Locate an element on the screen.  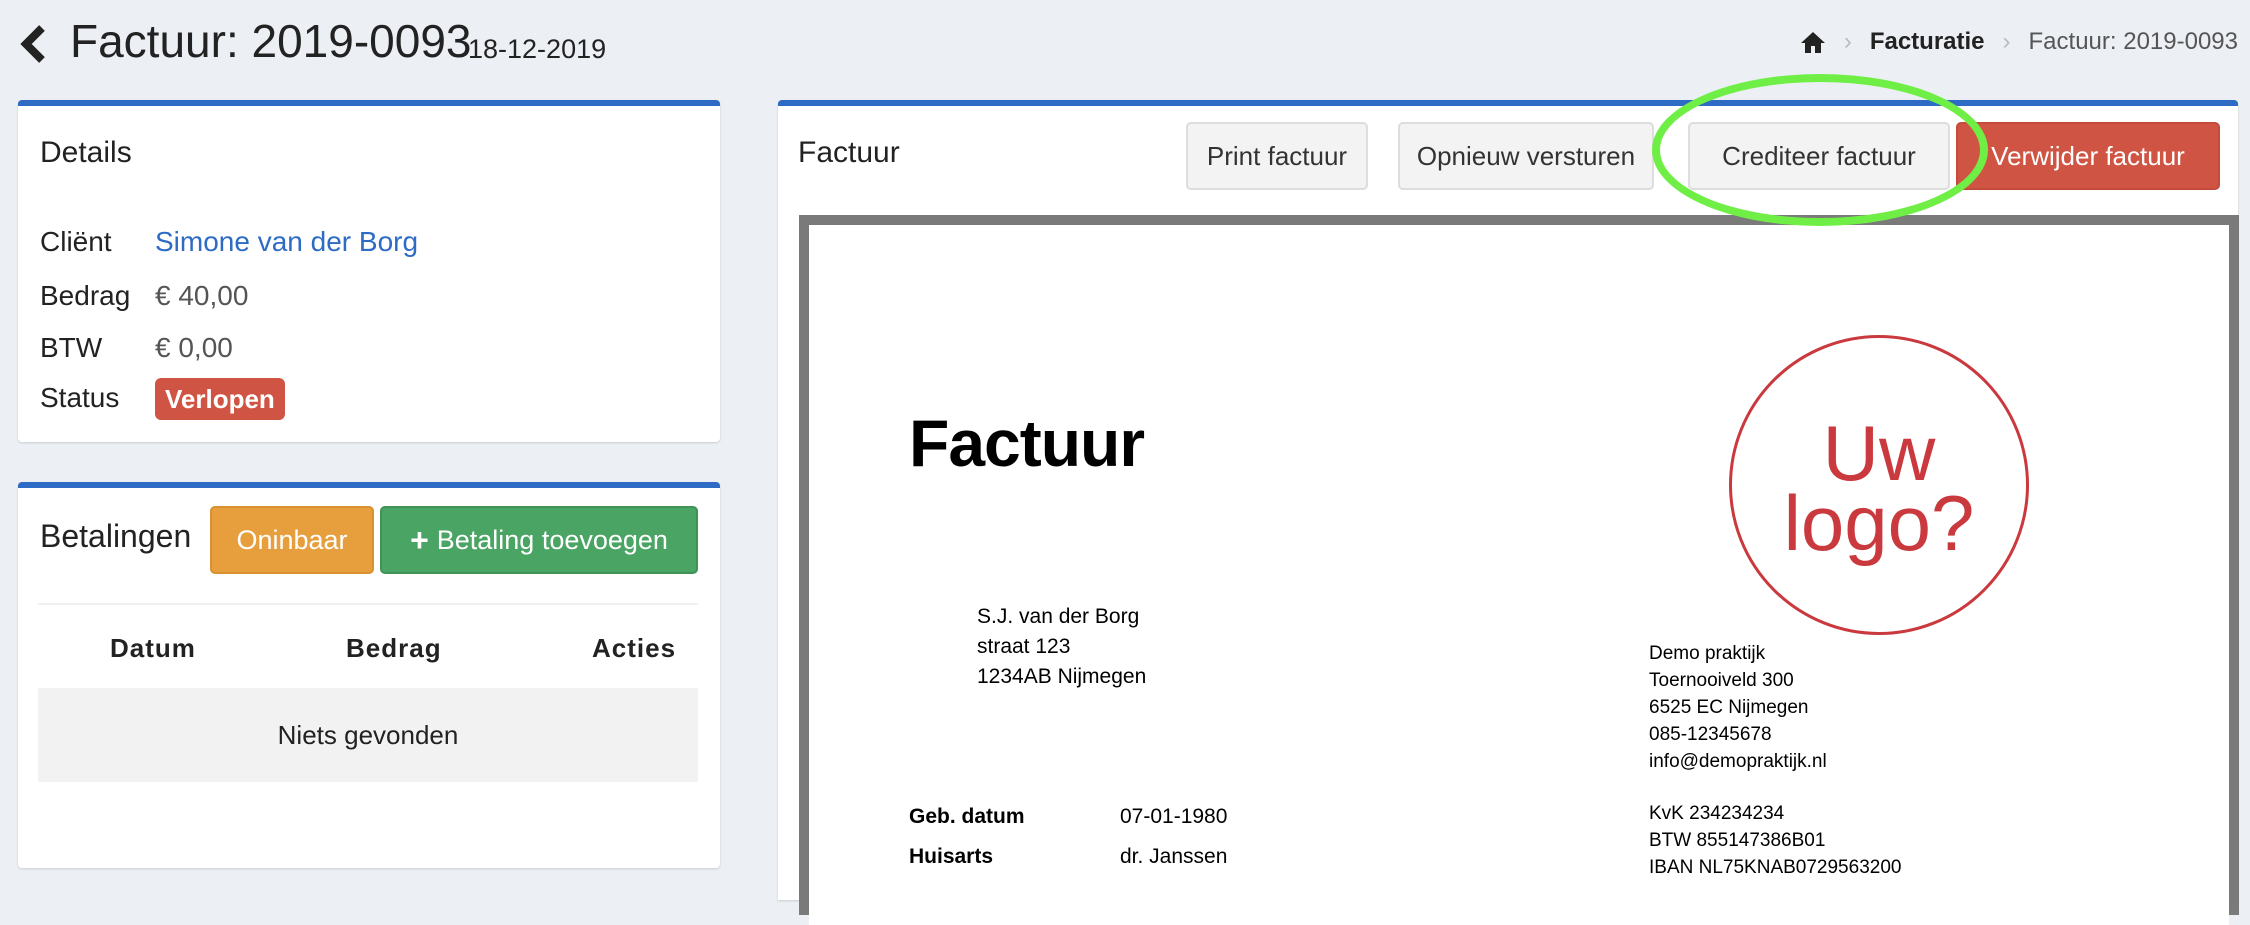
registration-line: IBAN NL75KNAB0729563200 is located at coordinates (1775, 867).